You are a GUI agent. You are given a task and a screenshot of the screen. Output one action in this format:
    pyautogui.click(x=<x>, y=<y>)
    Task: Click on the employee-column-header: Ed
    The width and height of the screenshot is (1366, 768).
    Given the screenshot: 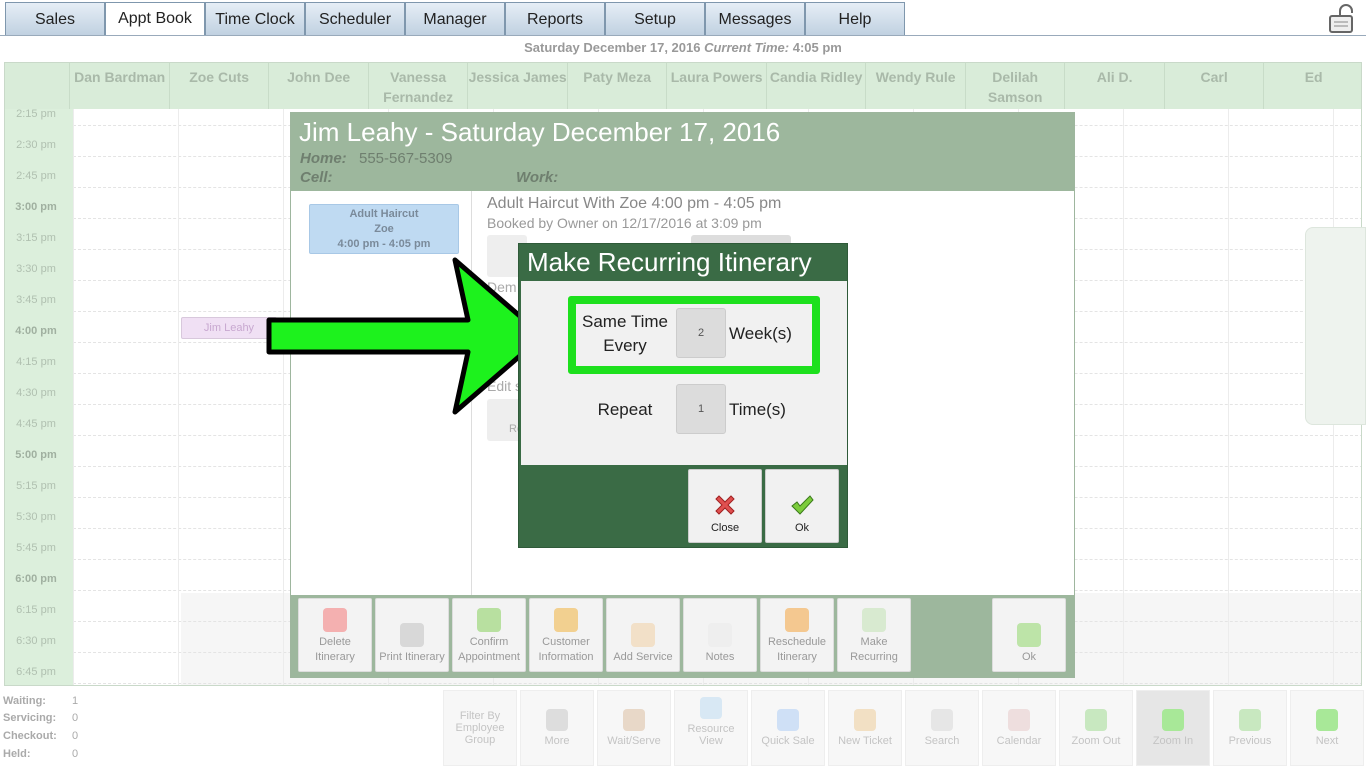 What is the action you would take?
    pyautogui.click(x=1312, y=86)
    